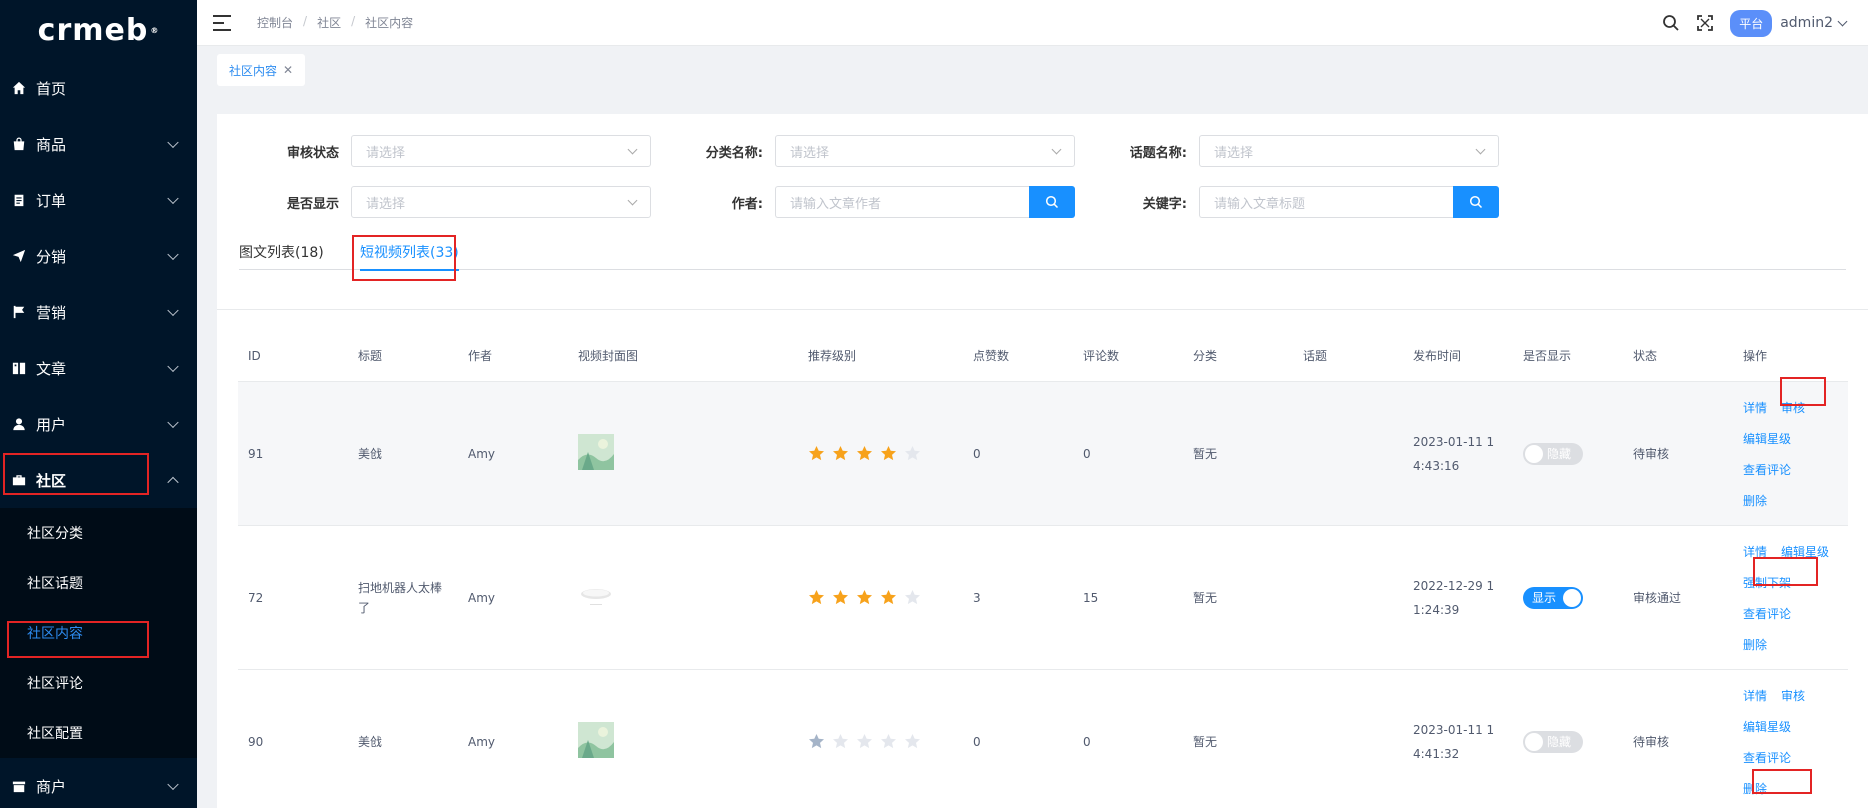  Describe the element at coordinates (501, 151) in the screenshot. I see `audit-status-select: 请选择` at that location.